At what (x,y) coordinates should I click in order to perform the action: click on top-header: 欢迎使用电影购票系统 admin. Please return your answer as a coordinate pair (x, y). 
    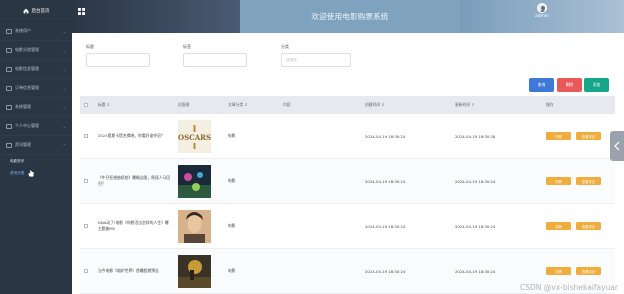
    Looking at the image, I should click on (348, 16).